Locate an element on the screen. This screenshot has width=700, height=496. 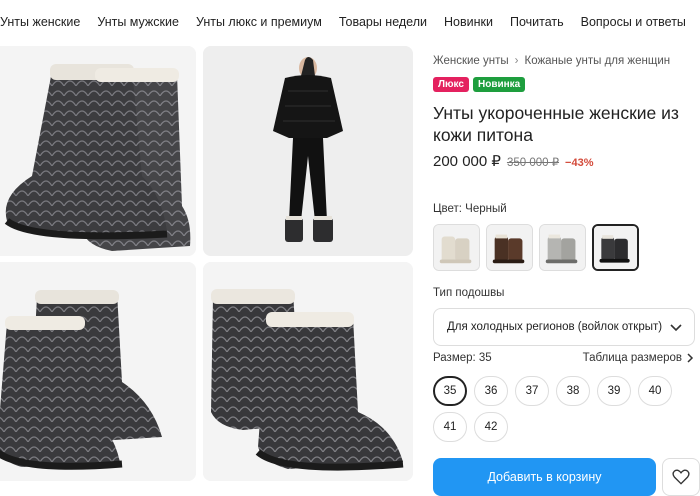
sole-type-value: Для холодных регионов (войлок открыт) is located at coordinates (555, 327).